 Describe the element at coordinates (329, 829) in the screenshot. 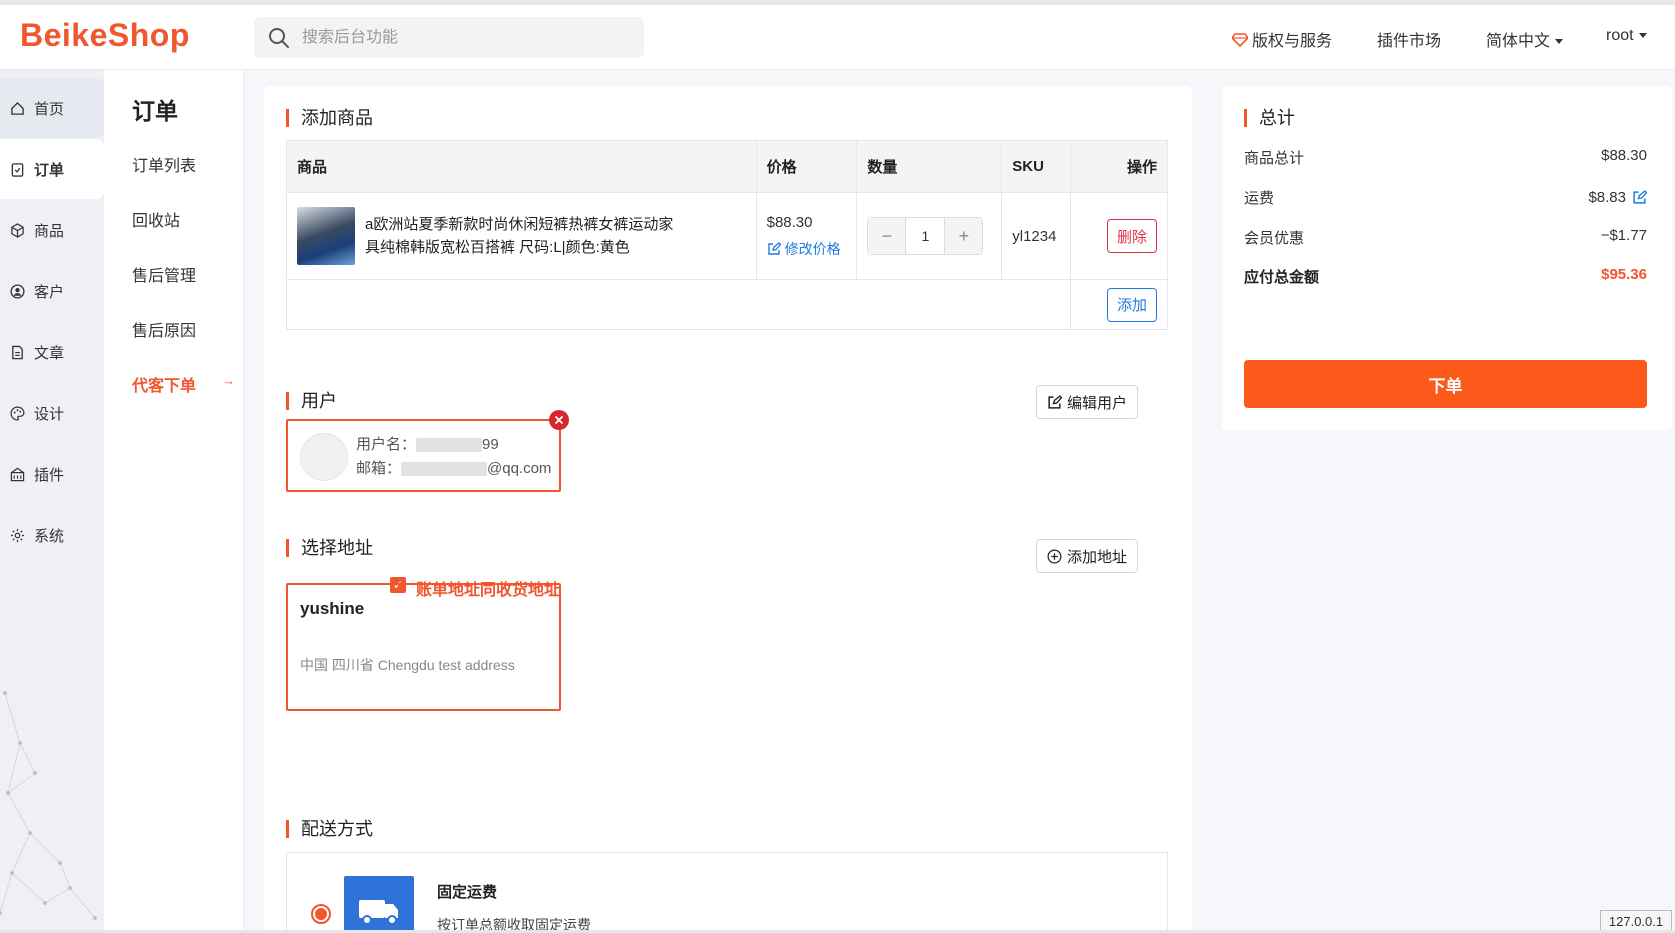

I see `section-title-shipping: 配送方式` at that location.